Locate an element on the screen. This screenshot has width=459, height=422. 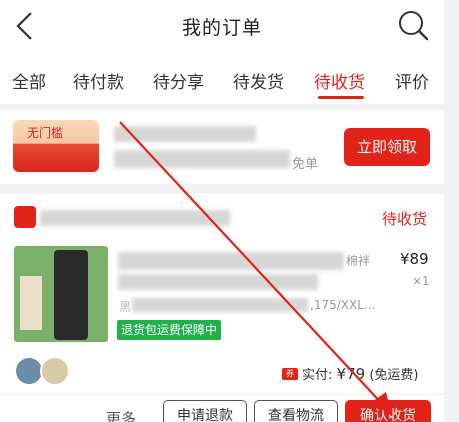
page-title: 我的订单 is located at coordinates (221, 28).